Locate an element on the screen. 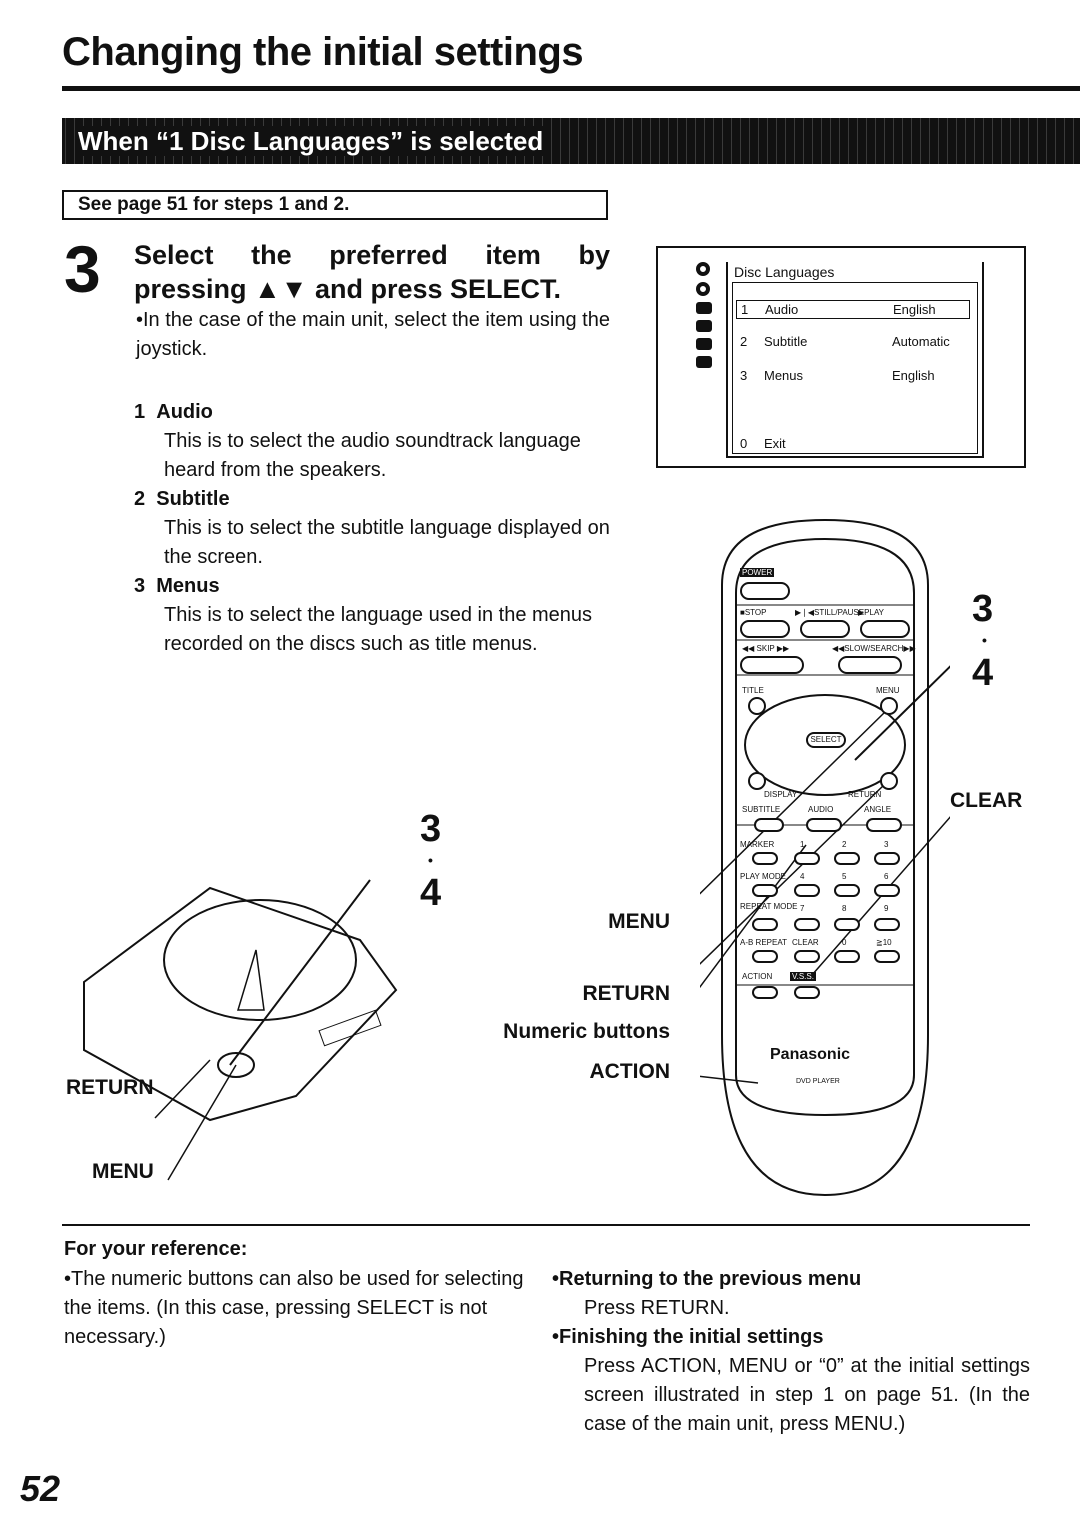 The image size is (1080, 1540). play-mode-button is located at coordinates (765, 890).